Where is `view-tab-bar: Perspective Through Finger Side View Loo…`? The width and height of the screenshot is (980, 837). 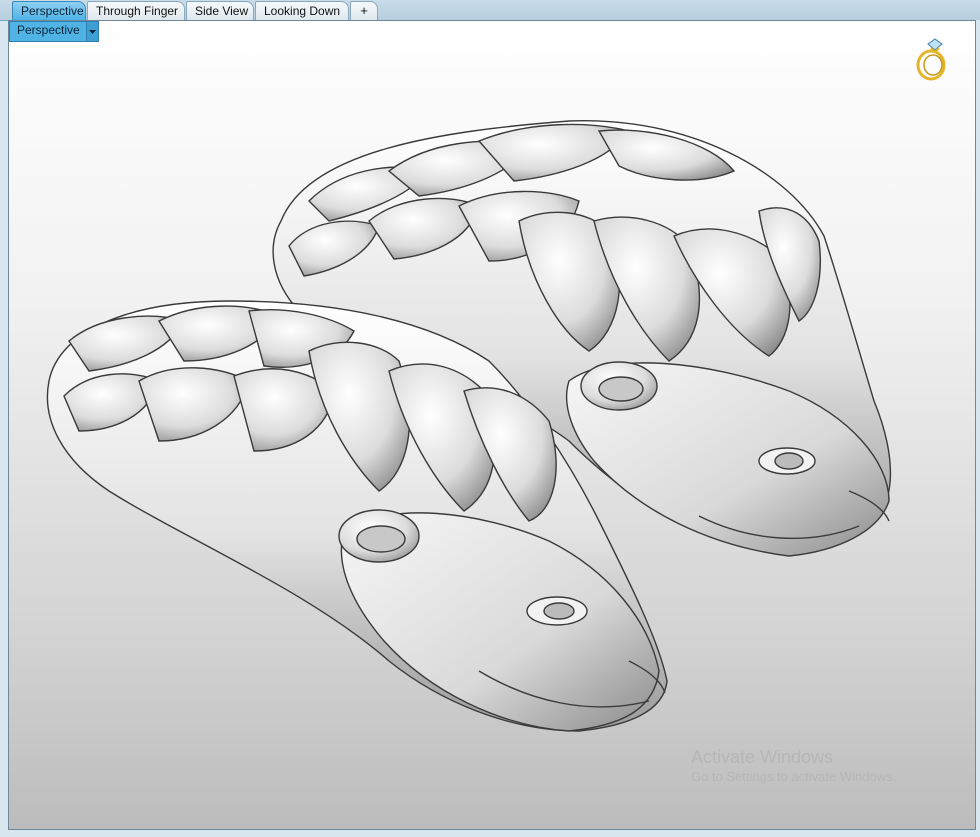 view-tab-bar: Perspective Through Finger Side View Loo… is located at coordinates (490, 10).